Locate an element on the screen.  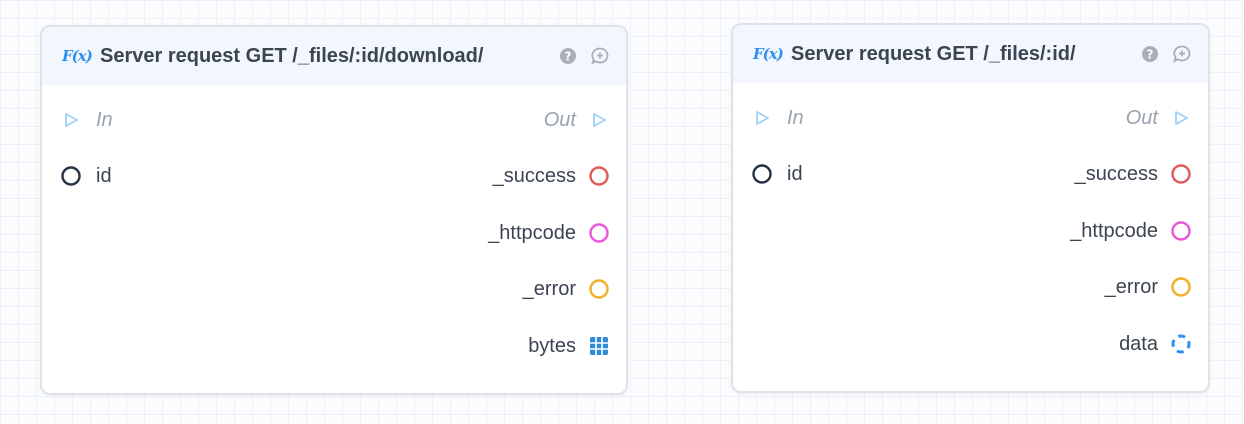
dashed-circle-port-icon is located at coordinates (1181, 344).